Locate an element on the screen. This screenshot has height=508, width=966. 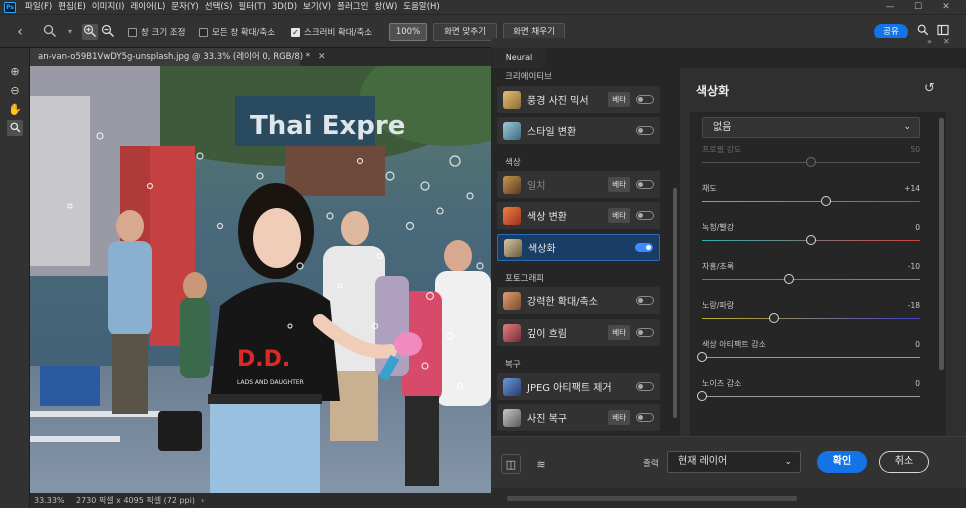
filter-jpeg-artifacts: JPEG 아티팩트 제거 is located at coordinates (578, 386).